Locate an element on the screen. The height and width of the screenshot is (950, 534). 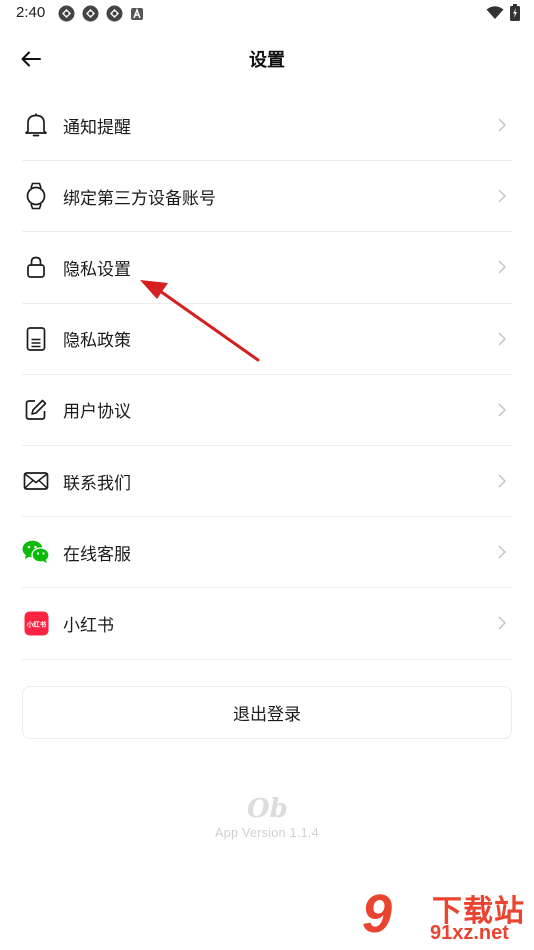
menu-item-online-service: 在线客服 is located at coordinates (267, 553).